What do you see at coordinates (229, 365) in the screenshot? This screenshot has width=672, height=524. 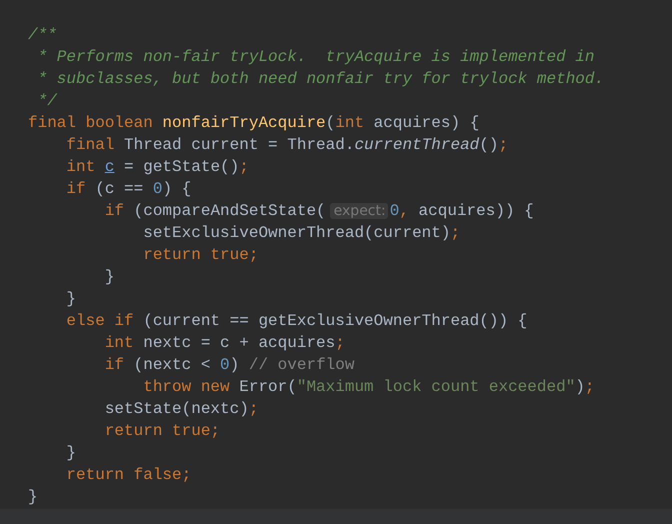 I see `code-line: if (nextc < 0) // overflow` at bounding box center [229, 365].